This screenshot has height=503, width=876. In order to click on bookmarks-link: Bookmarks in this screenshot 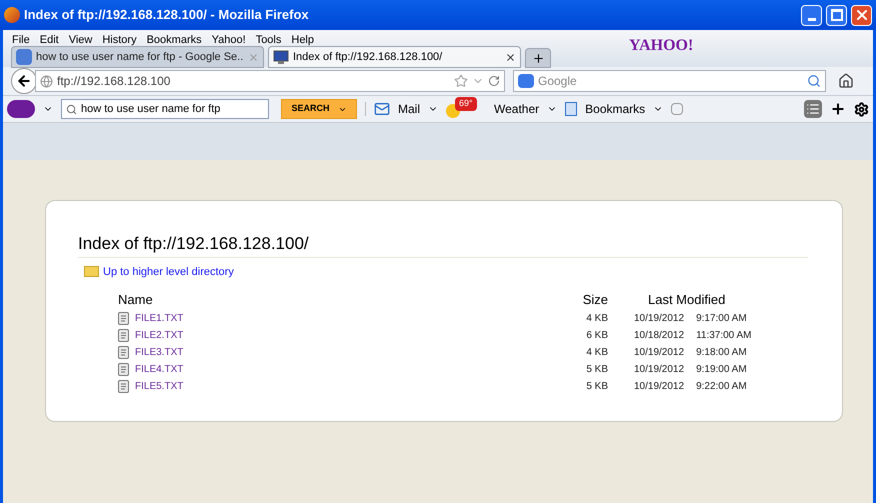, I will do `click(615, 109)`.